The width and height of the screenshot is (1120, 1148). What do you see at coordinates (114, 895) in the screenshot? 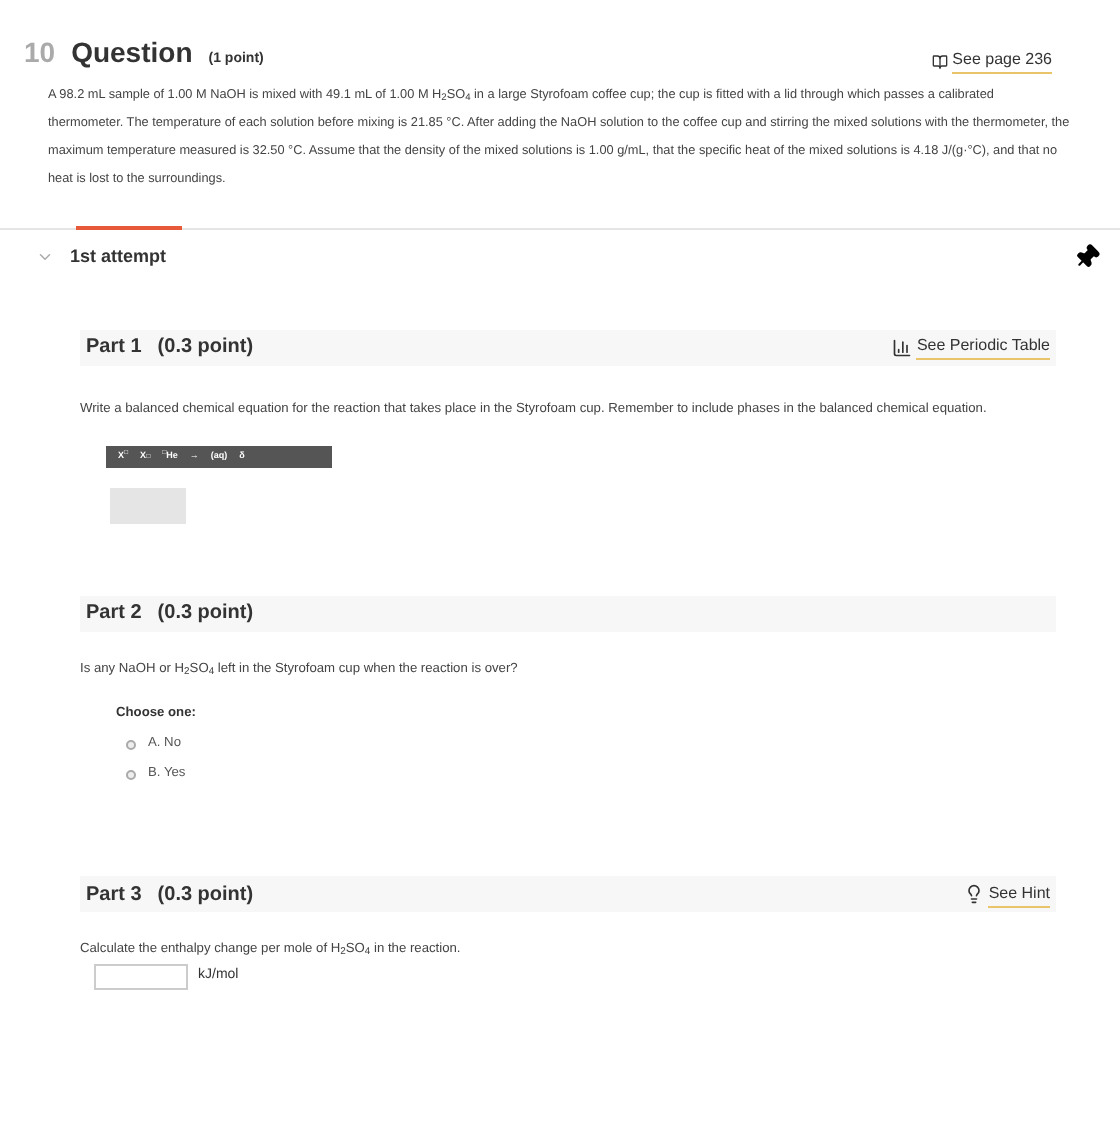
I see `part-title: Part 3` at bounding box center [114, 895].